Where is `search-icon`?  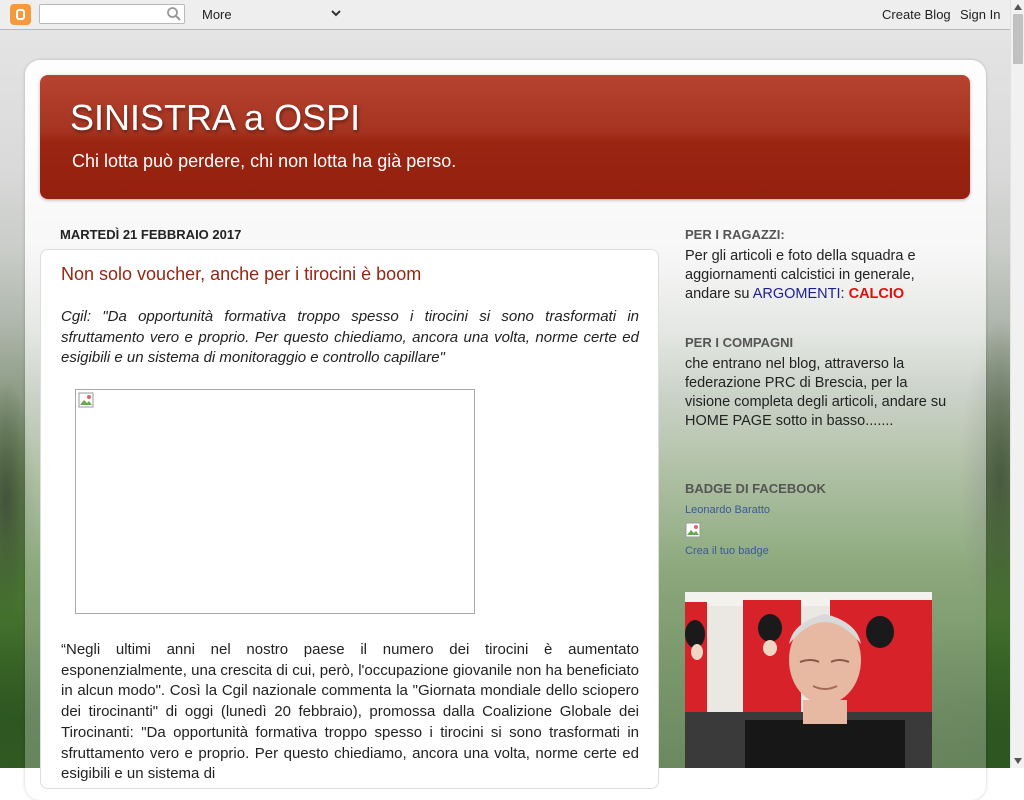 search-icon is located at coordinates (174, 14).